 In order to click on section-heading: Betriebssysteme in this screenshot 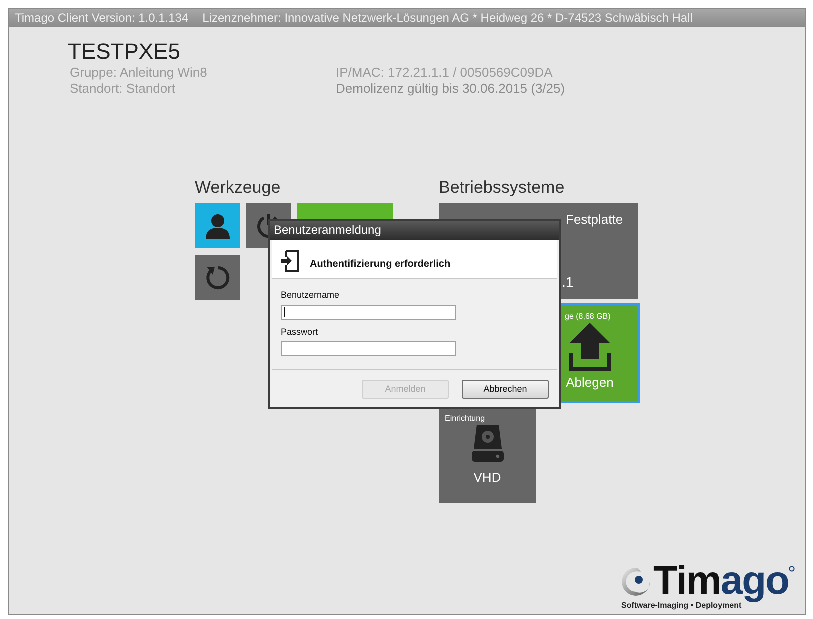, I will do `click(502, 188)`.